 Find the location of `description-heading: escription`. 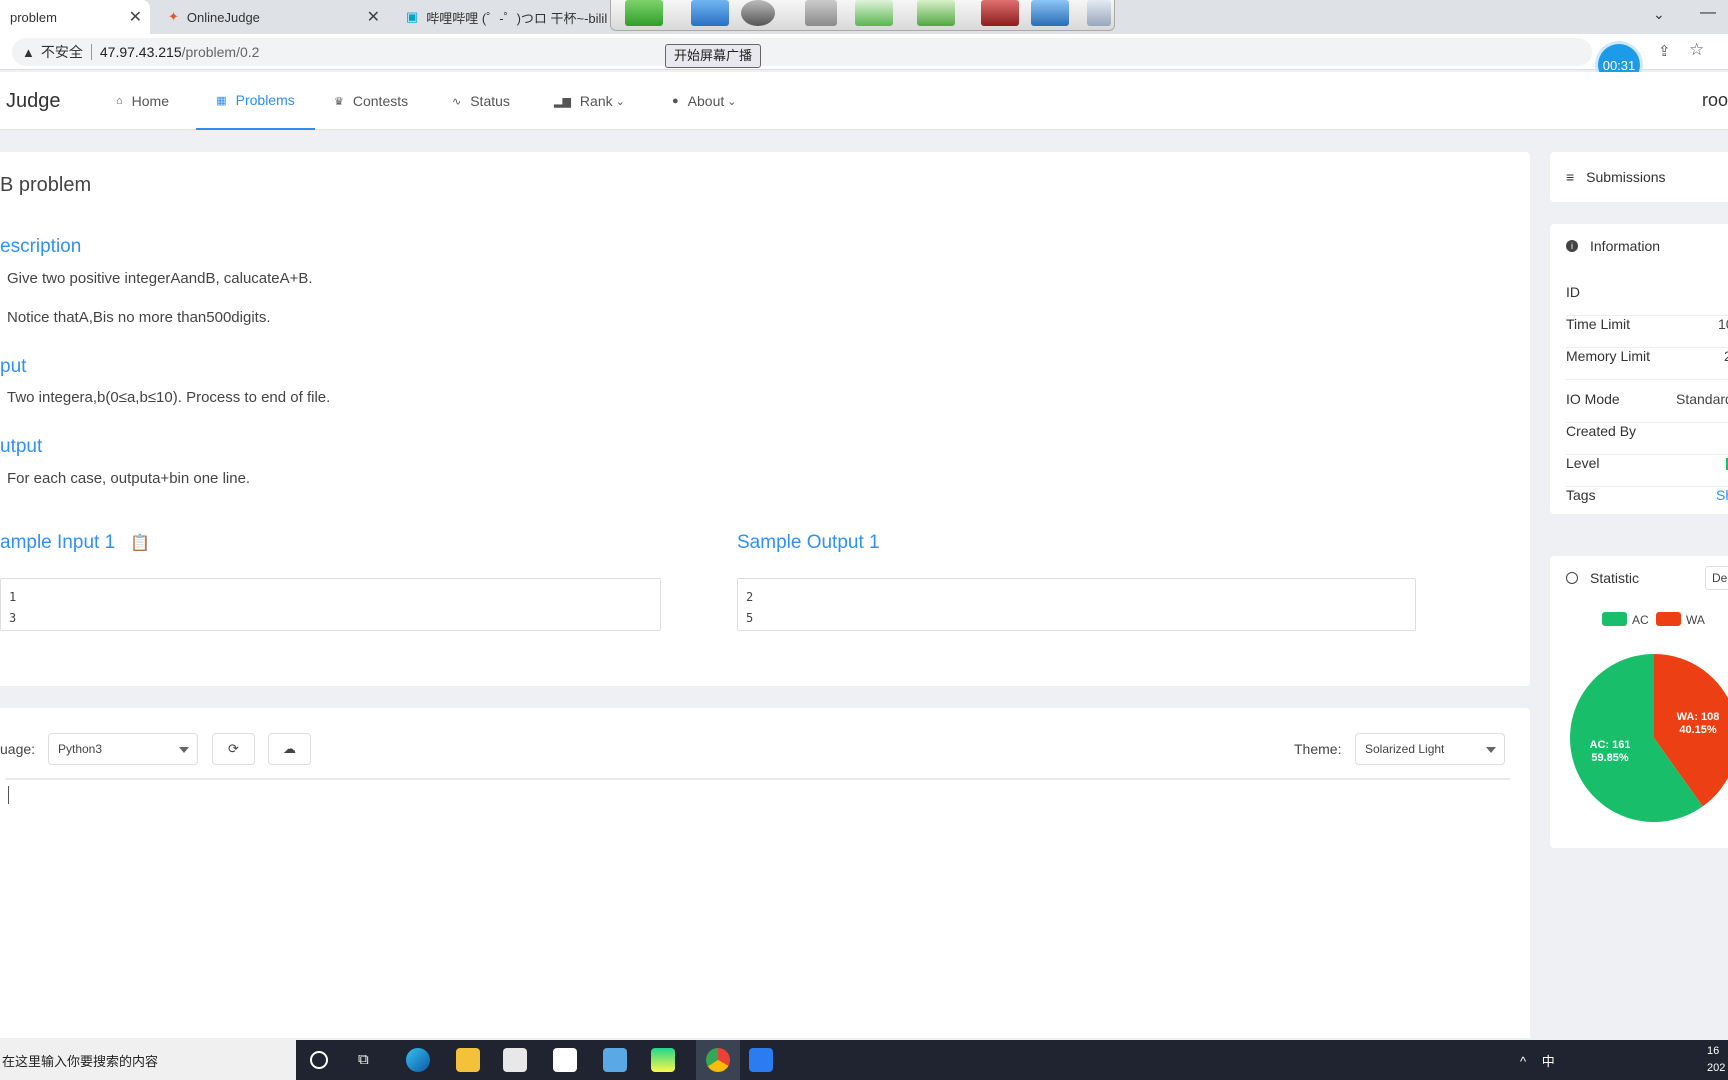

description-heading: escription is located at coordinates (41, 246).